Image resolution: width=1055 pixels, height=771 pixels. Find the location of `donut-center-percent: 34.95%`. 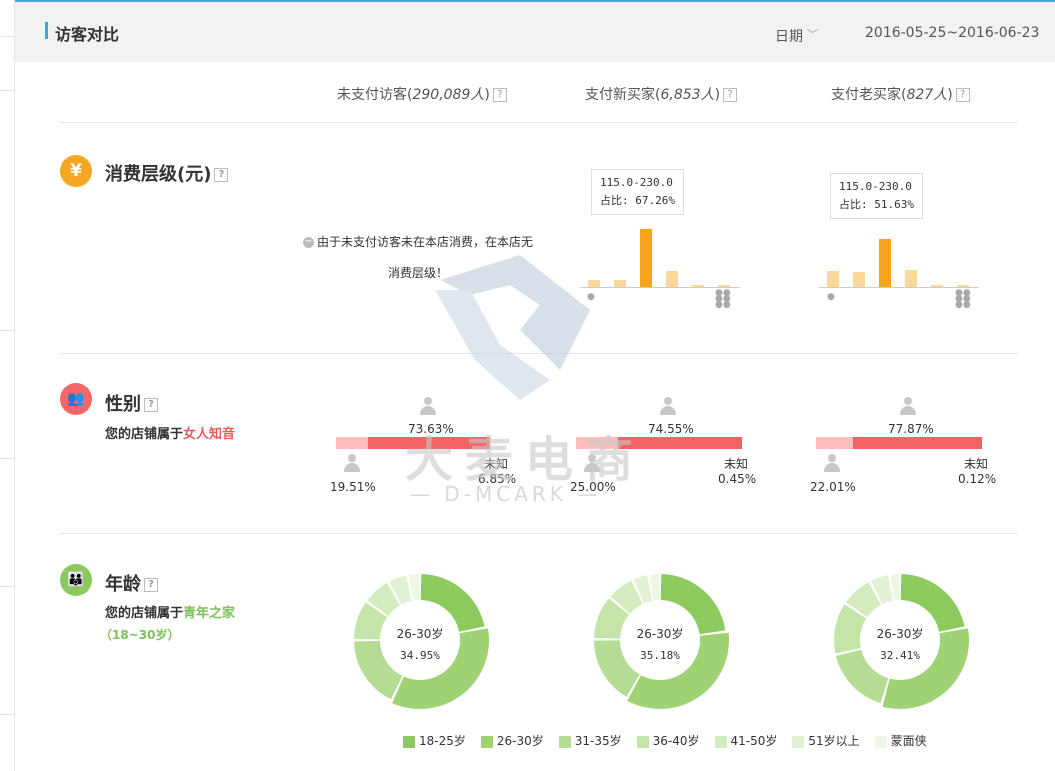

donut-center-percent: 34.95% is located at coordinates (420, 655).